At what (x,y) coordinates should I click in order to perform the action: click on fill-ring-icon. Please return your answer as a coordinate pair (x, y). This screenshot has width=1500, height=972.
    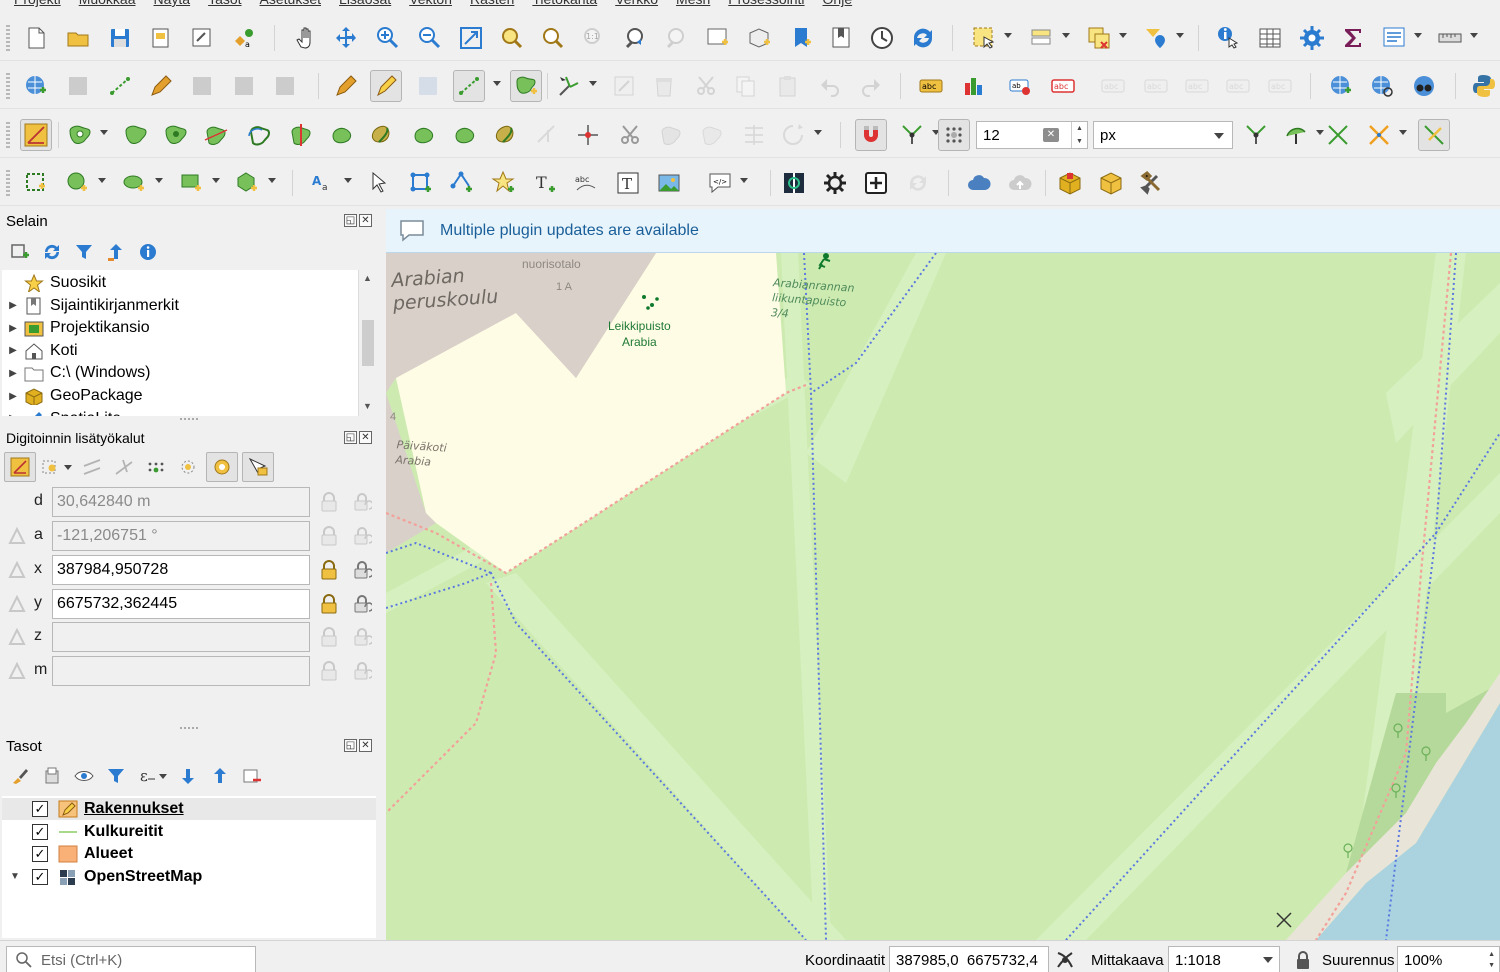
    Looking at the image, I should click on (176, 135).